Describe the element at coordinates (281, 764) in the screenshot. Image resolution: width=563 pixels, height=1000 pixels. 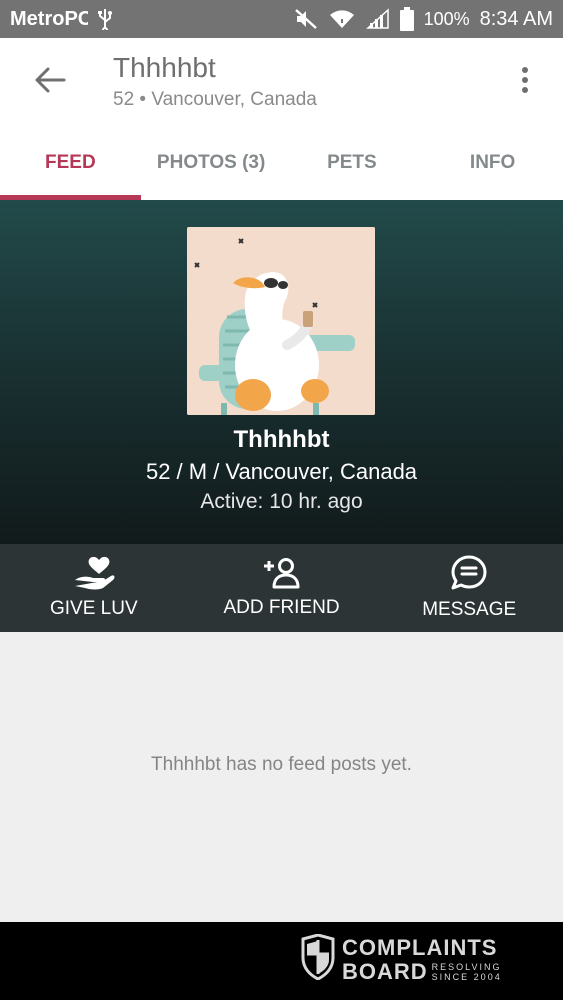
I see `empty-feed-message: Thhhhbt has no feed posts yet.` at that location.